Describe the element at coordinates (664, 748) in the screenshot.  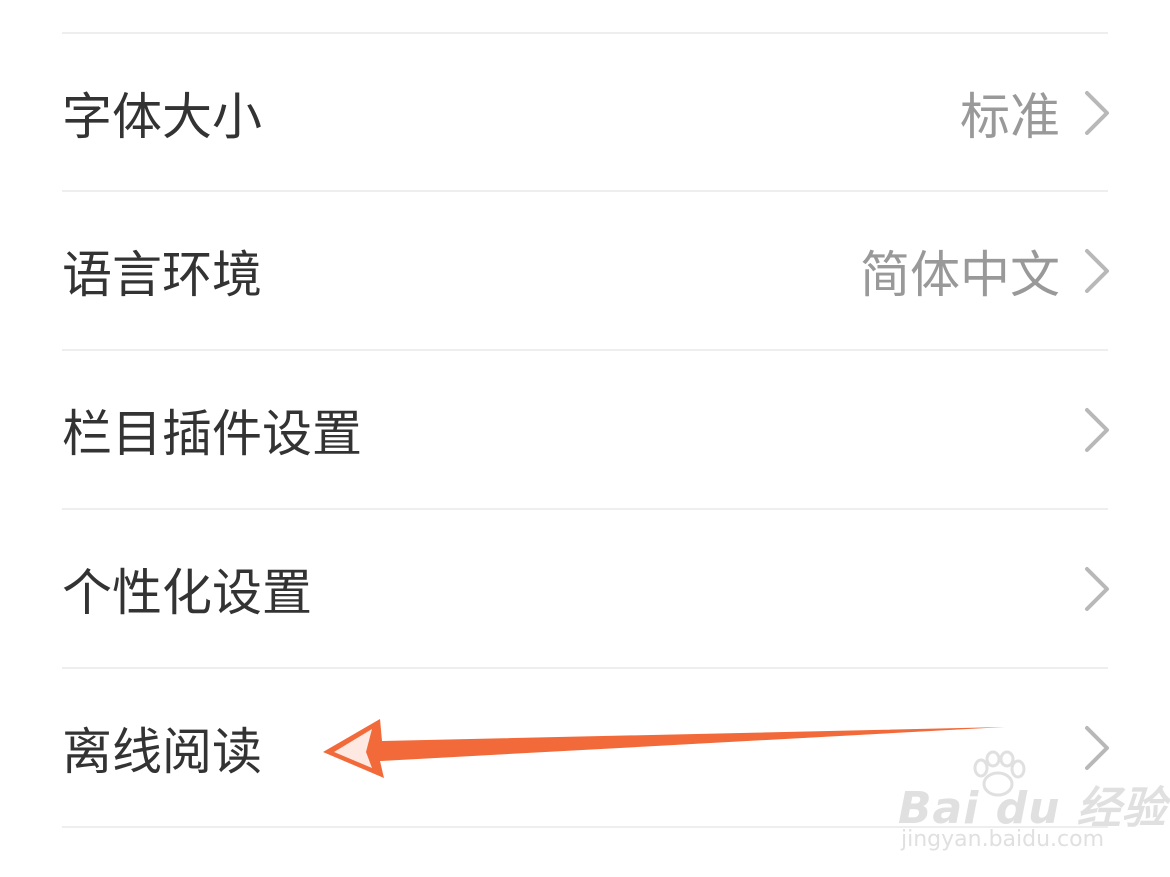
I see `annotation-arrow` at that location.